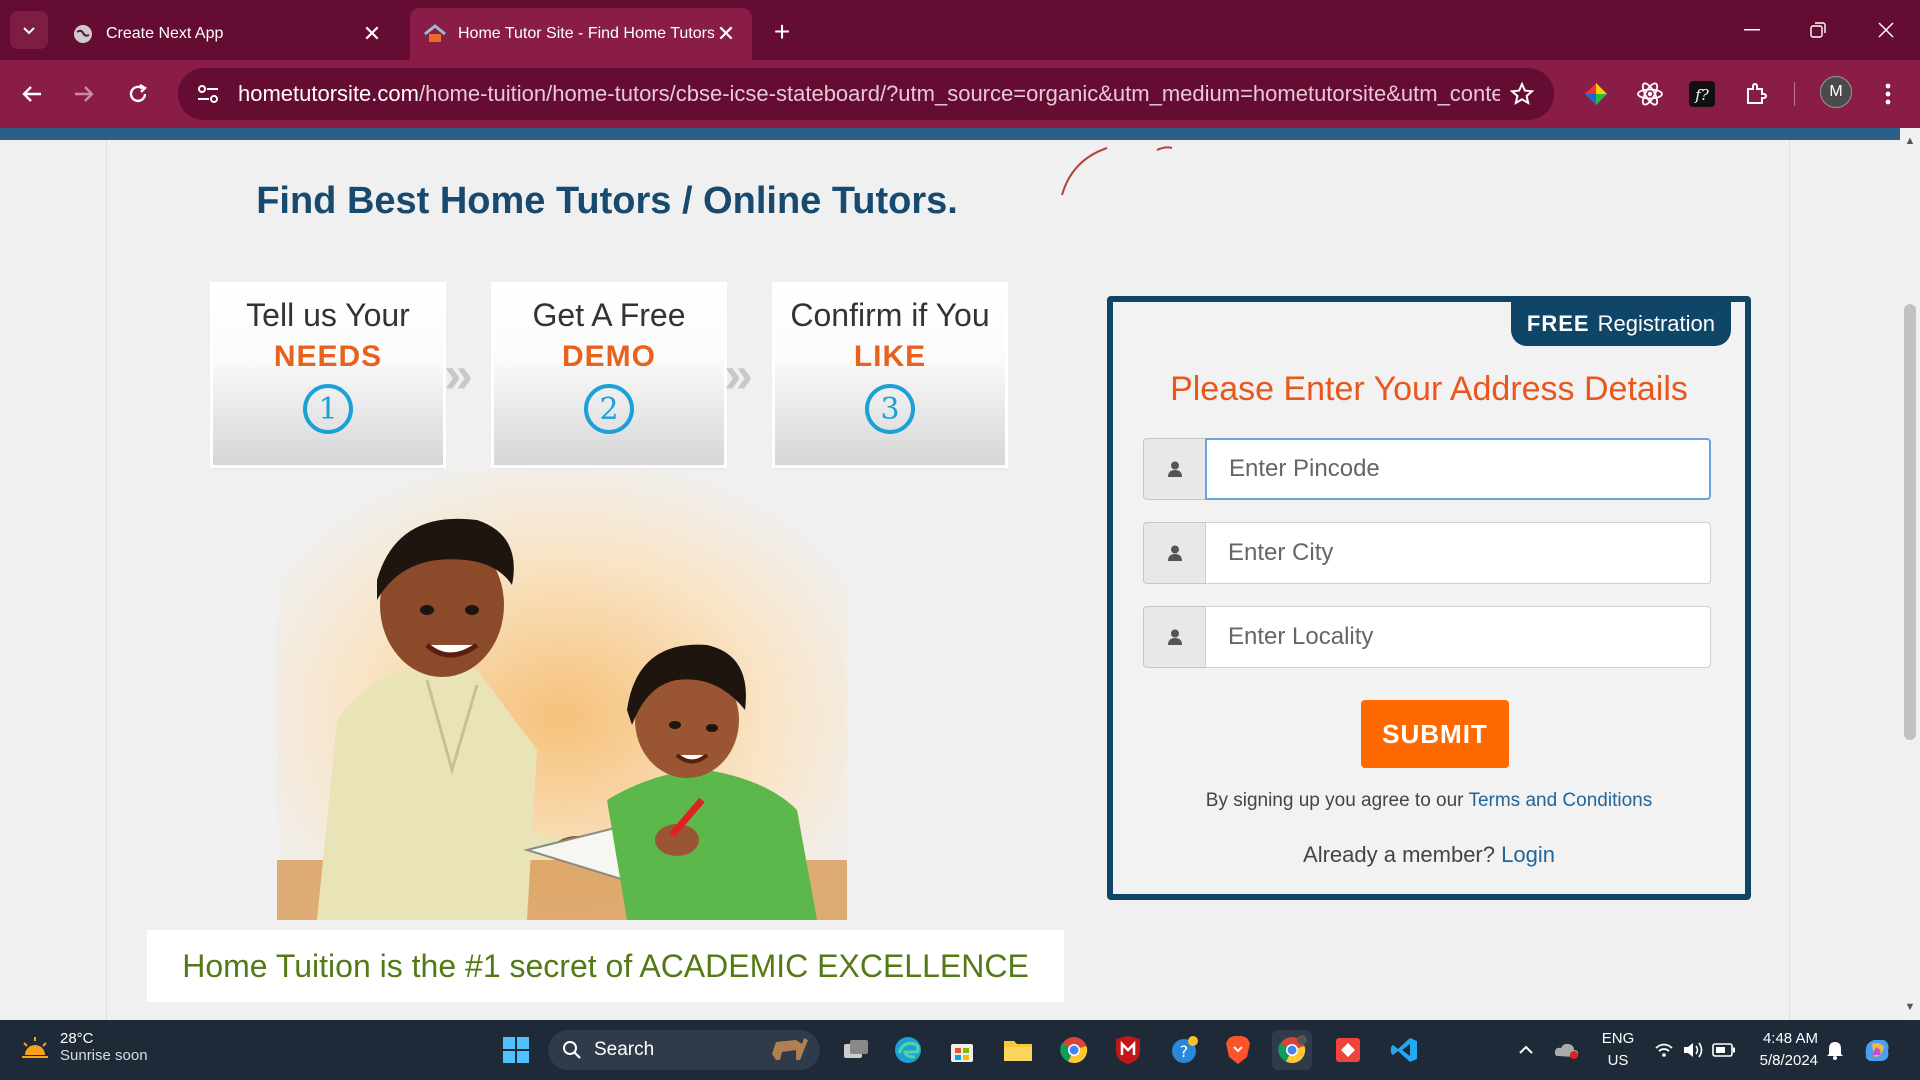 The width and height of the screenshot is (1920, 1080). I want to click on restore-icon, so click(1818, 30).